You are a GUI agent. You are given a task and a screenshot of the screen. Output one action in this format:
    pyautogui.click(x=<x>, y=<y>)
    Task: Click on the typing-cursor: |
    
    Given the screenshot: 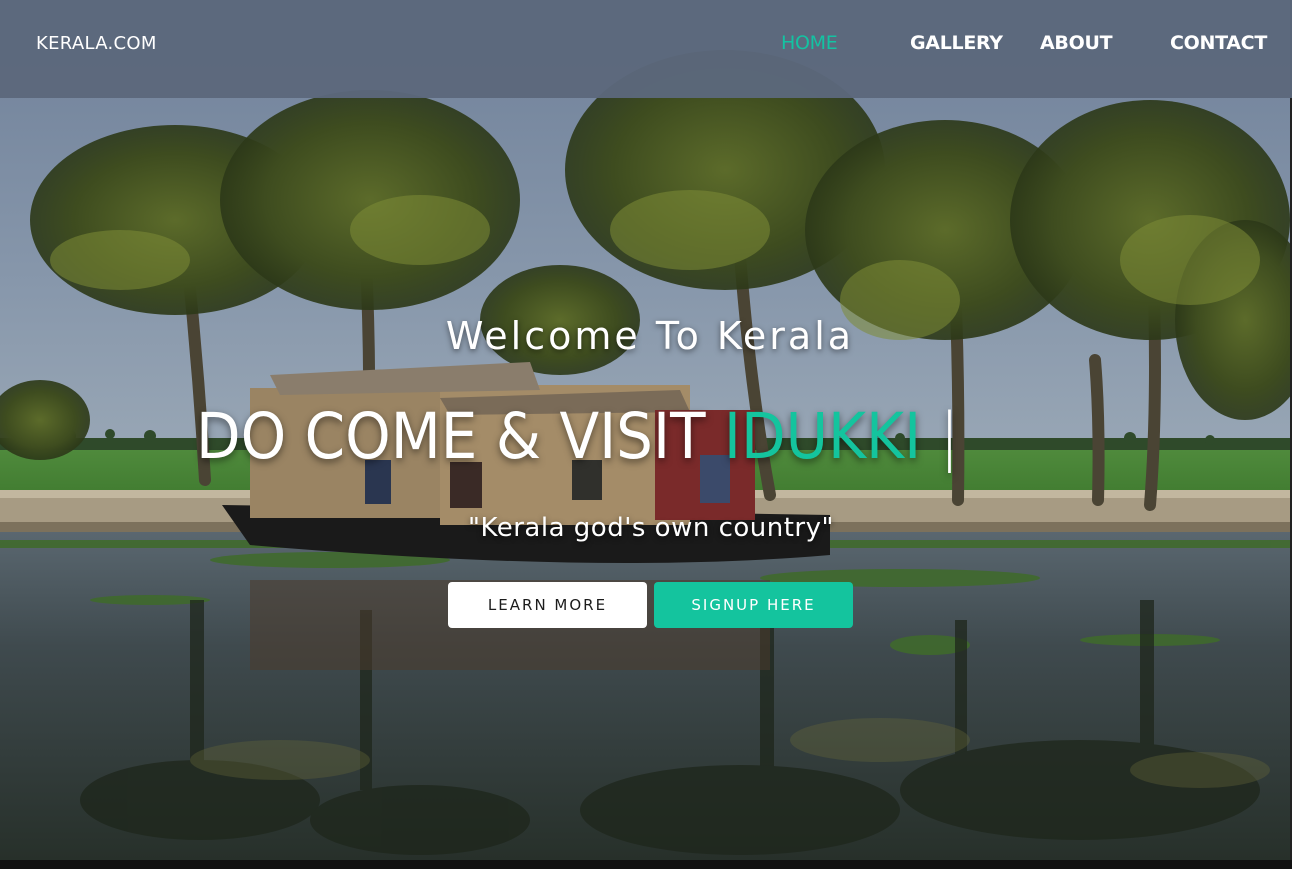 What is the action you would take?
    pyautogui.click(x=940, y=436)
    